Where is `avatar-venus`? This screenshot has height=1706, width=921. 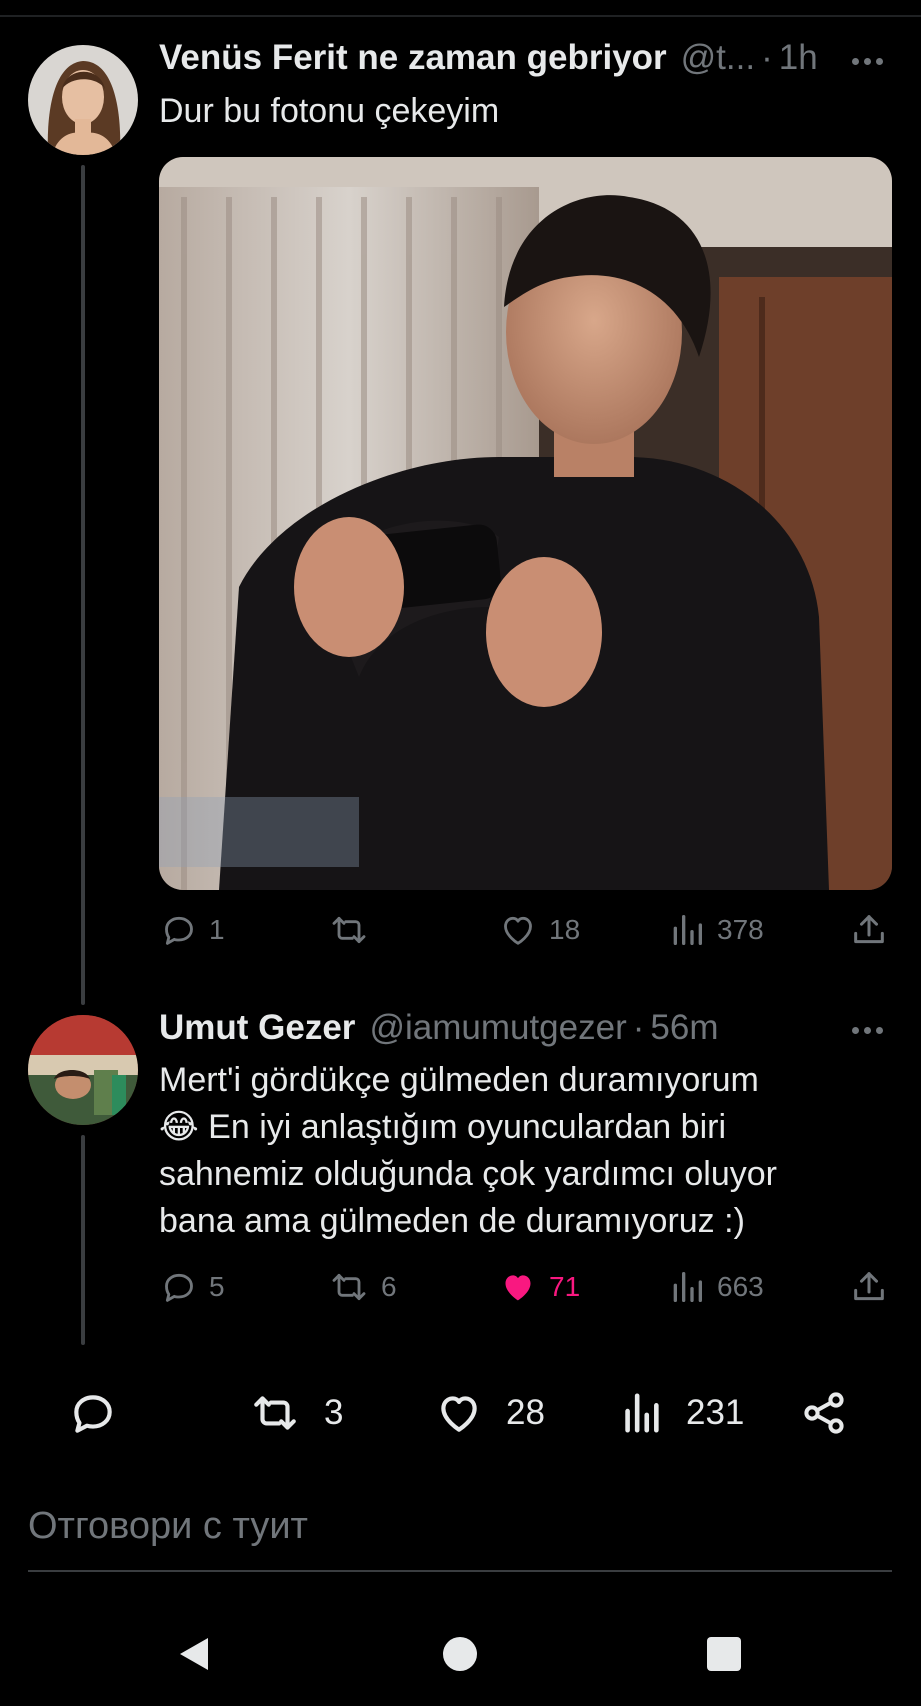
avatar-venus is located at coordinates (83, 100).